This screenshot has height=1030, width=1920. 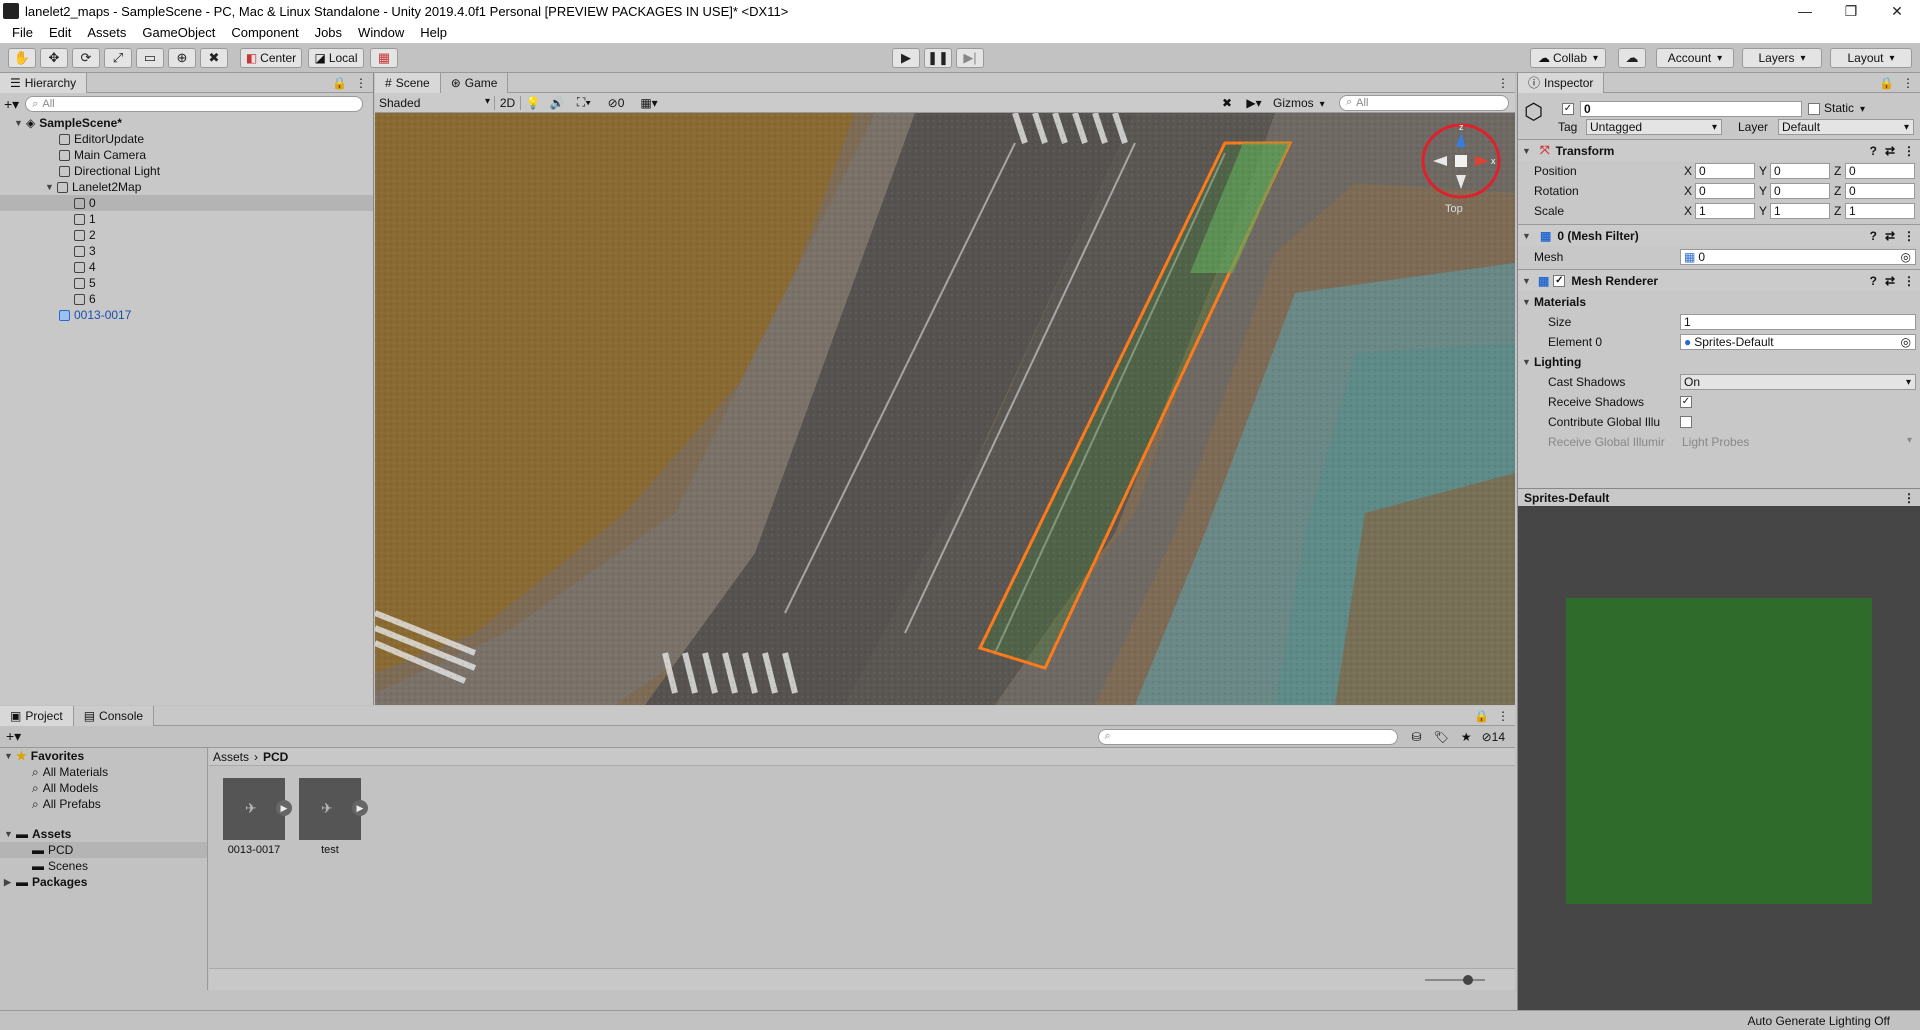 What do you see at coordinates (182, 58) in the screenshot?
I see `transform-tool-button: ⊕` at bounding box center [182, 58].